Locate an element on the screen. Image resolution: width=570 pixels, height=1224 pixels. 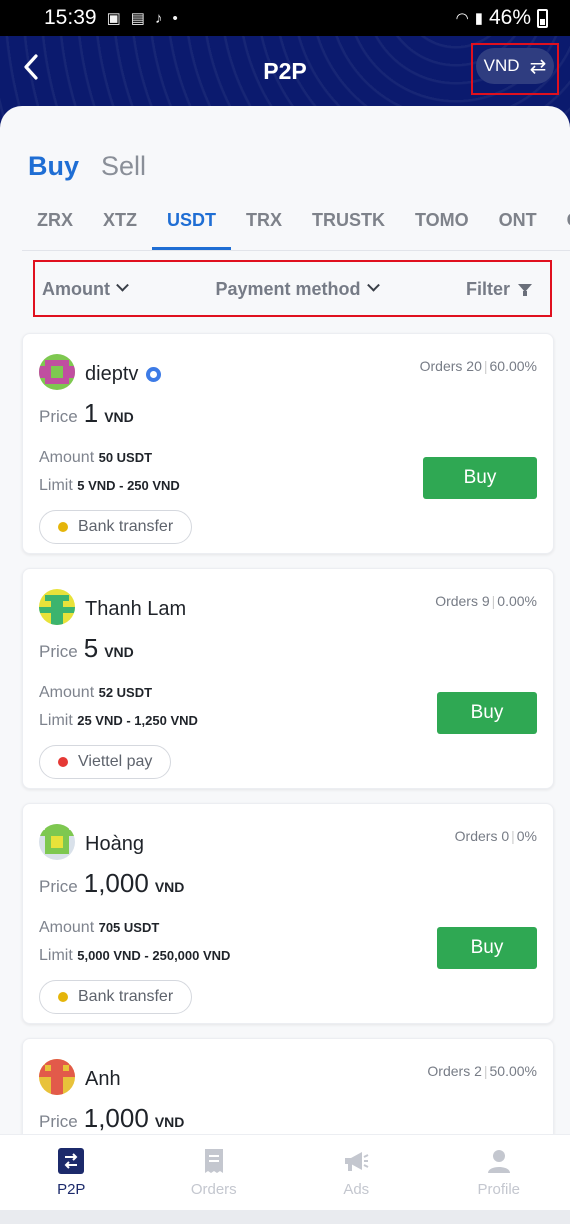
status-bar: 15:39 ▣ ▤ ♪ • ◠ ▮ 46% is located at coordinates (285, 18).